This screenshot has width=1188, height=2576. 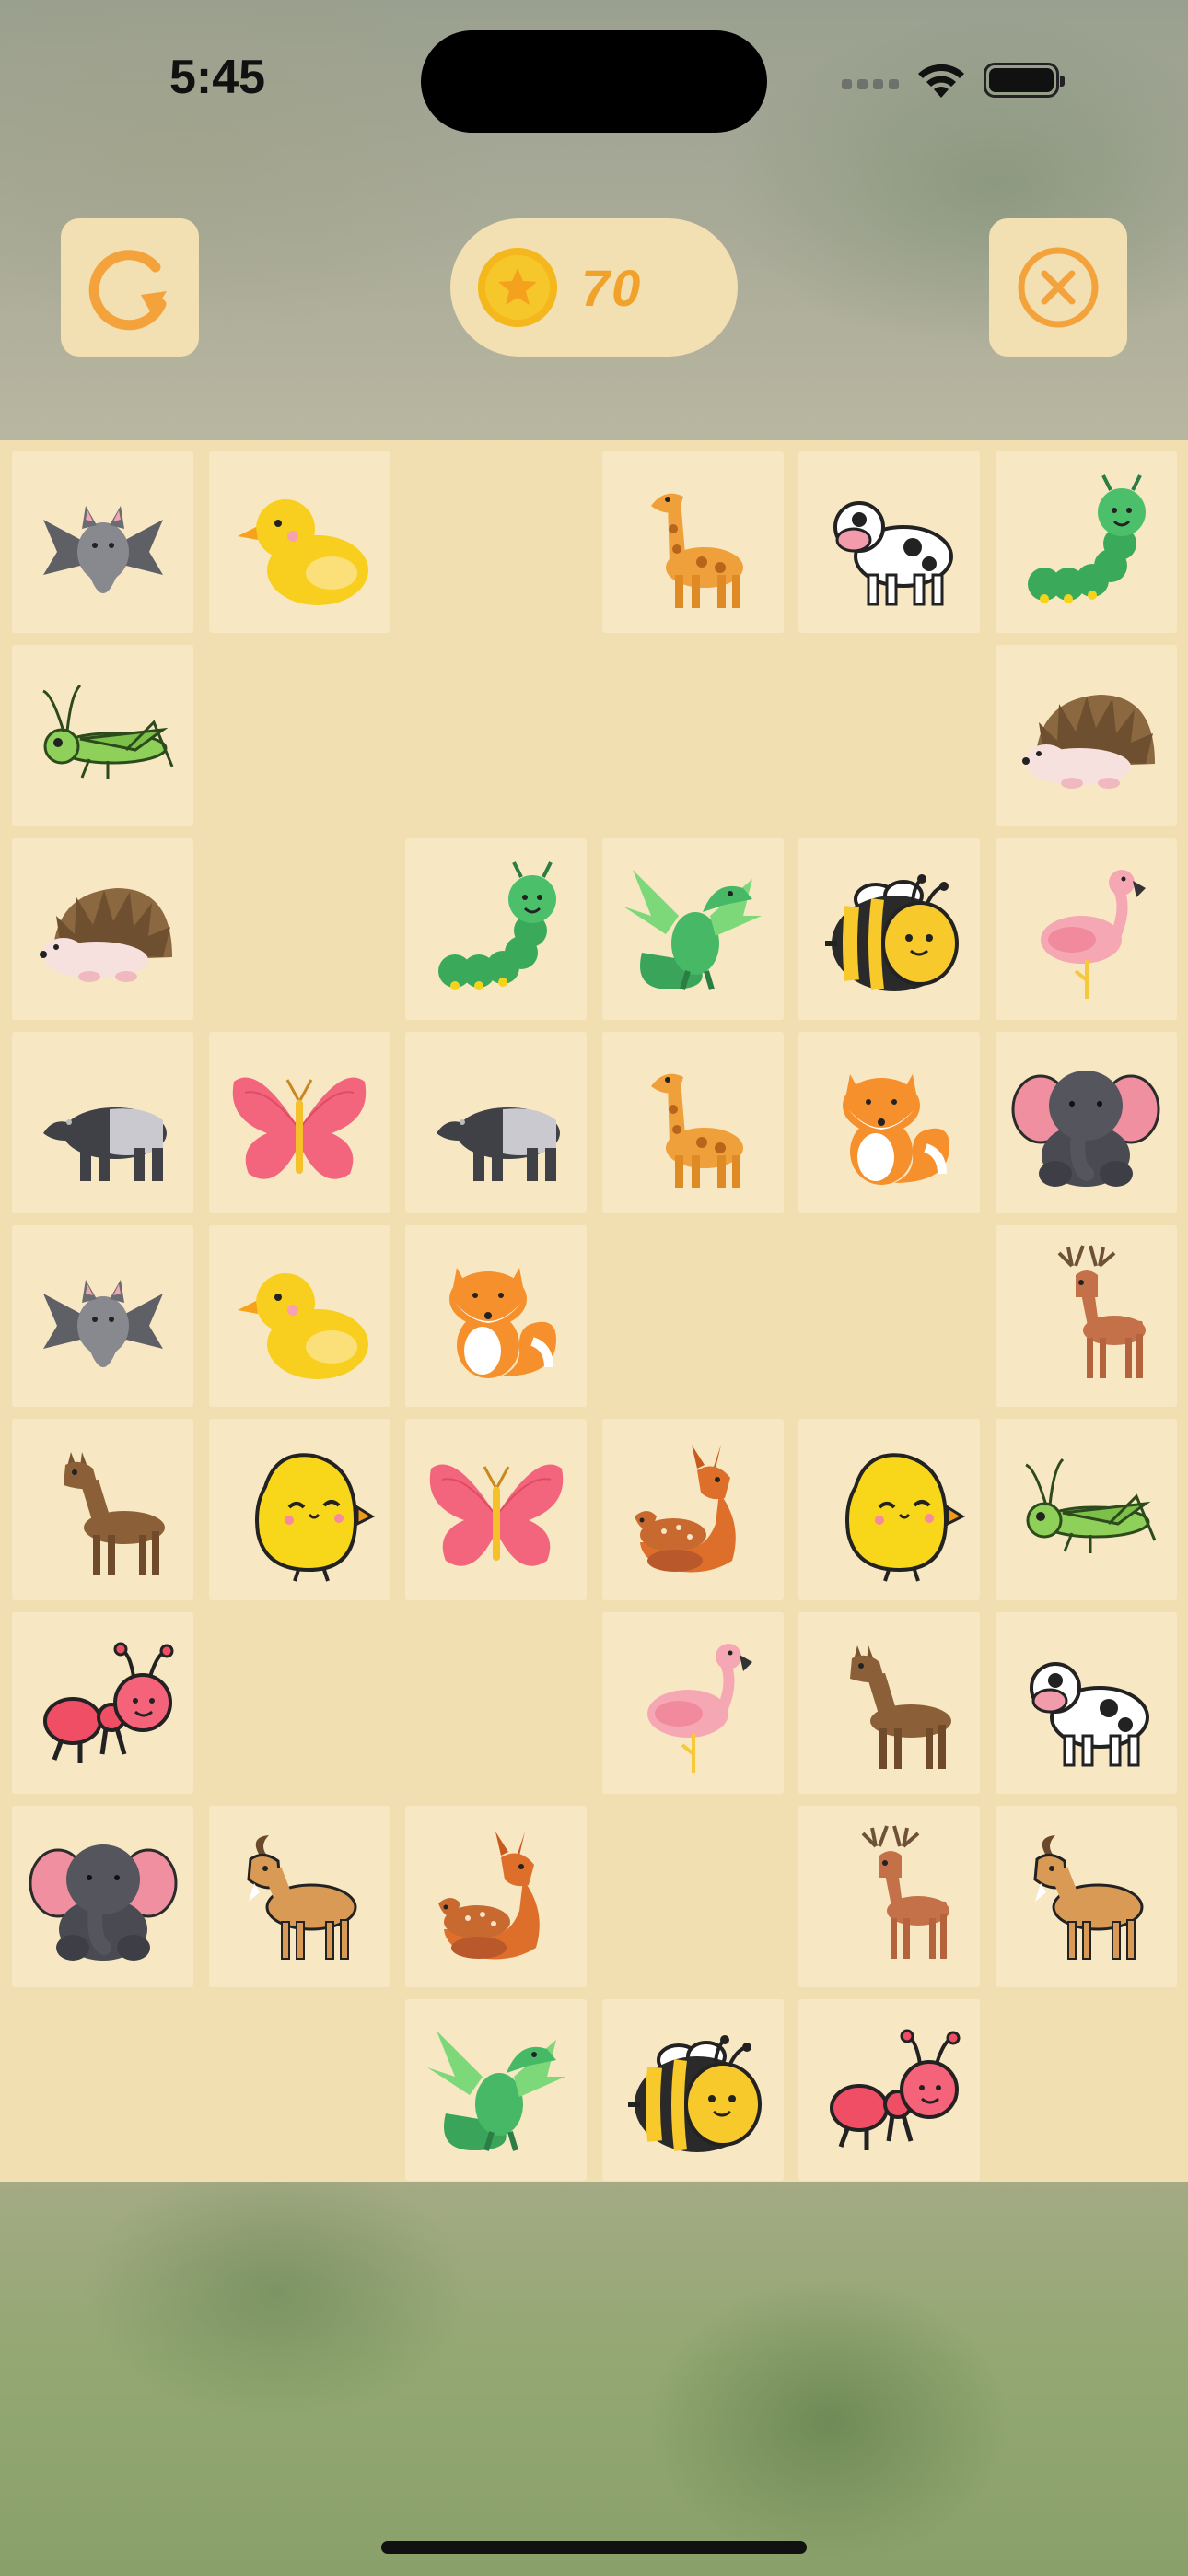 I want to click on cellular-signal-icon, so click(x=870, y=80).